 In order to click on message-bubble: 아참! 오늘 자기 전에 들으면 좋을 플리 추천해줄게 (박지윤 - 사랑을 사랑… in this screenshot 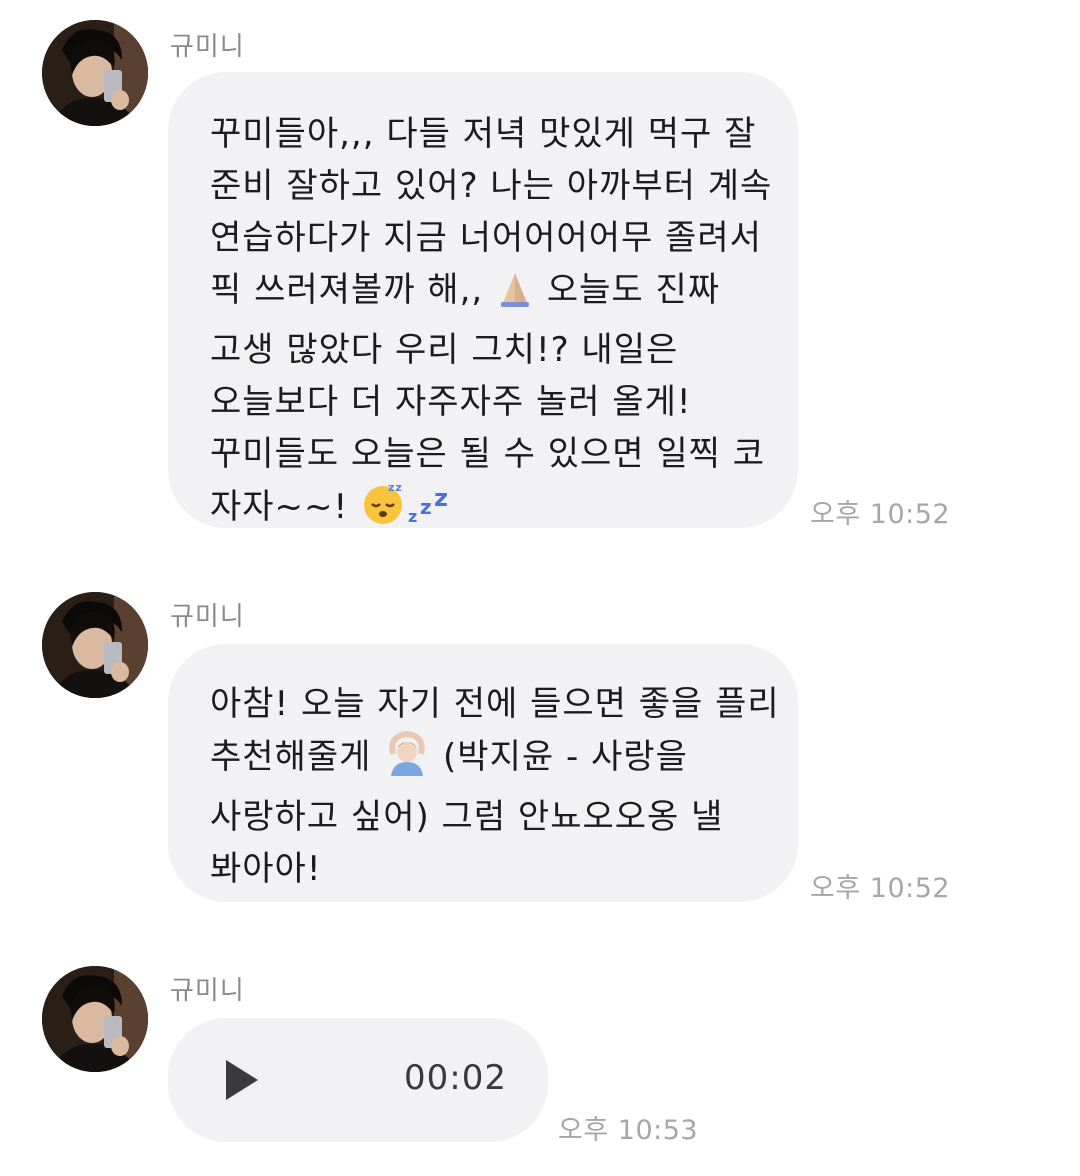, I will do `click(483, 773)`.